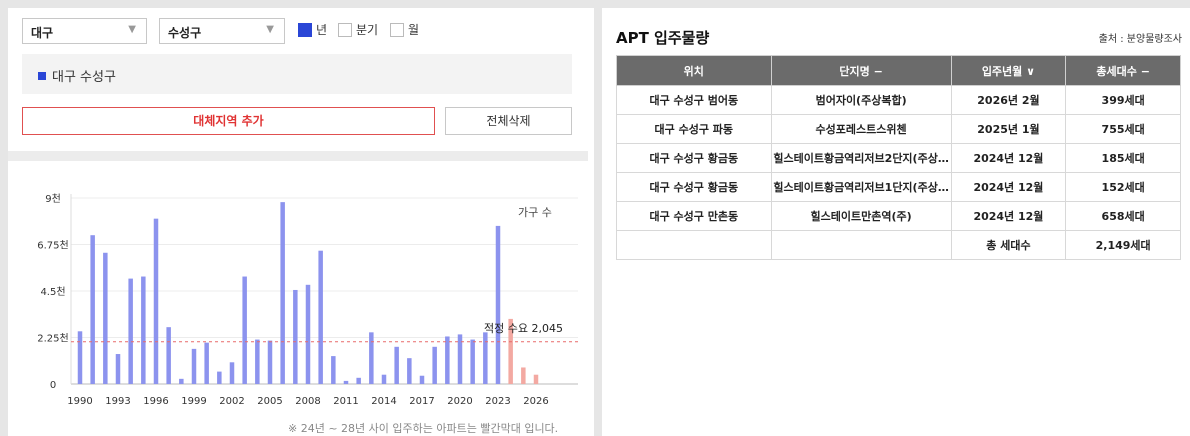 The height and width of the screenshot is (436, 1190). Describe the element at coordinates (472, 361) in the screenshot. I see `bar-2021` at that location.